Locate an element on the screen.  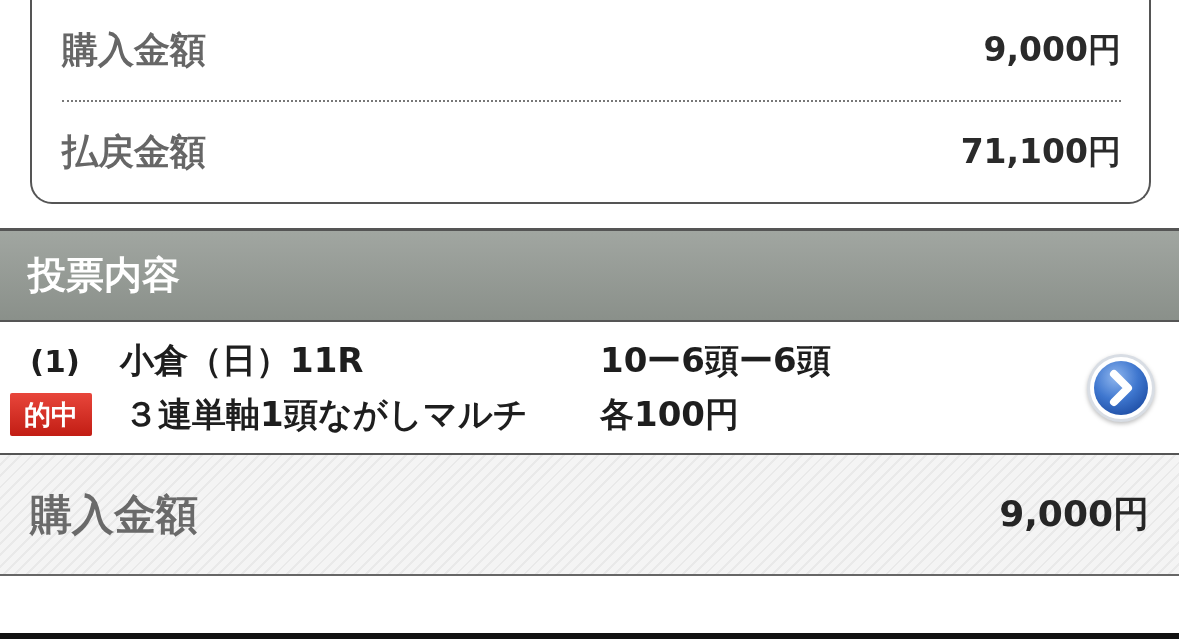
chevron-right-icon is located at coordinates (1121, 387).